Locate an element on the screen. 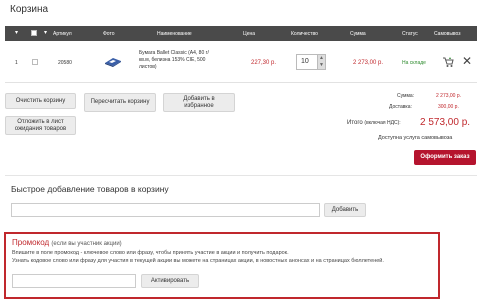 This screenshot has height=305, width=480. recalculate-cart-button: Пересчитать корзину is located at coordinates (120, 102).